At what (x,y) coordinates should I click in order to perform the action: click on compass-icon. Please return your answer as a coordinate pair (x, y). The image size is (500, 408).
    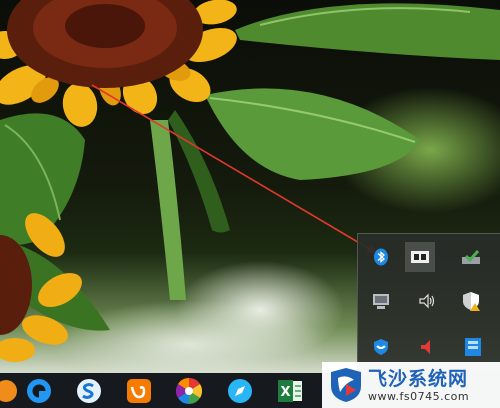
    Looking at the image, I should click on (240, 391).